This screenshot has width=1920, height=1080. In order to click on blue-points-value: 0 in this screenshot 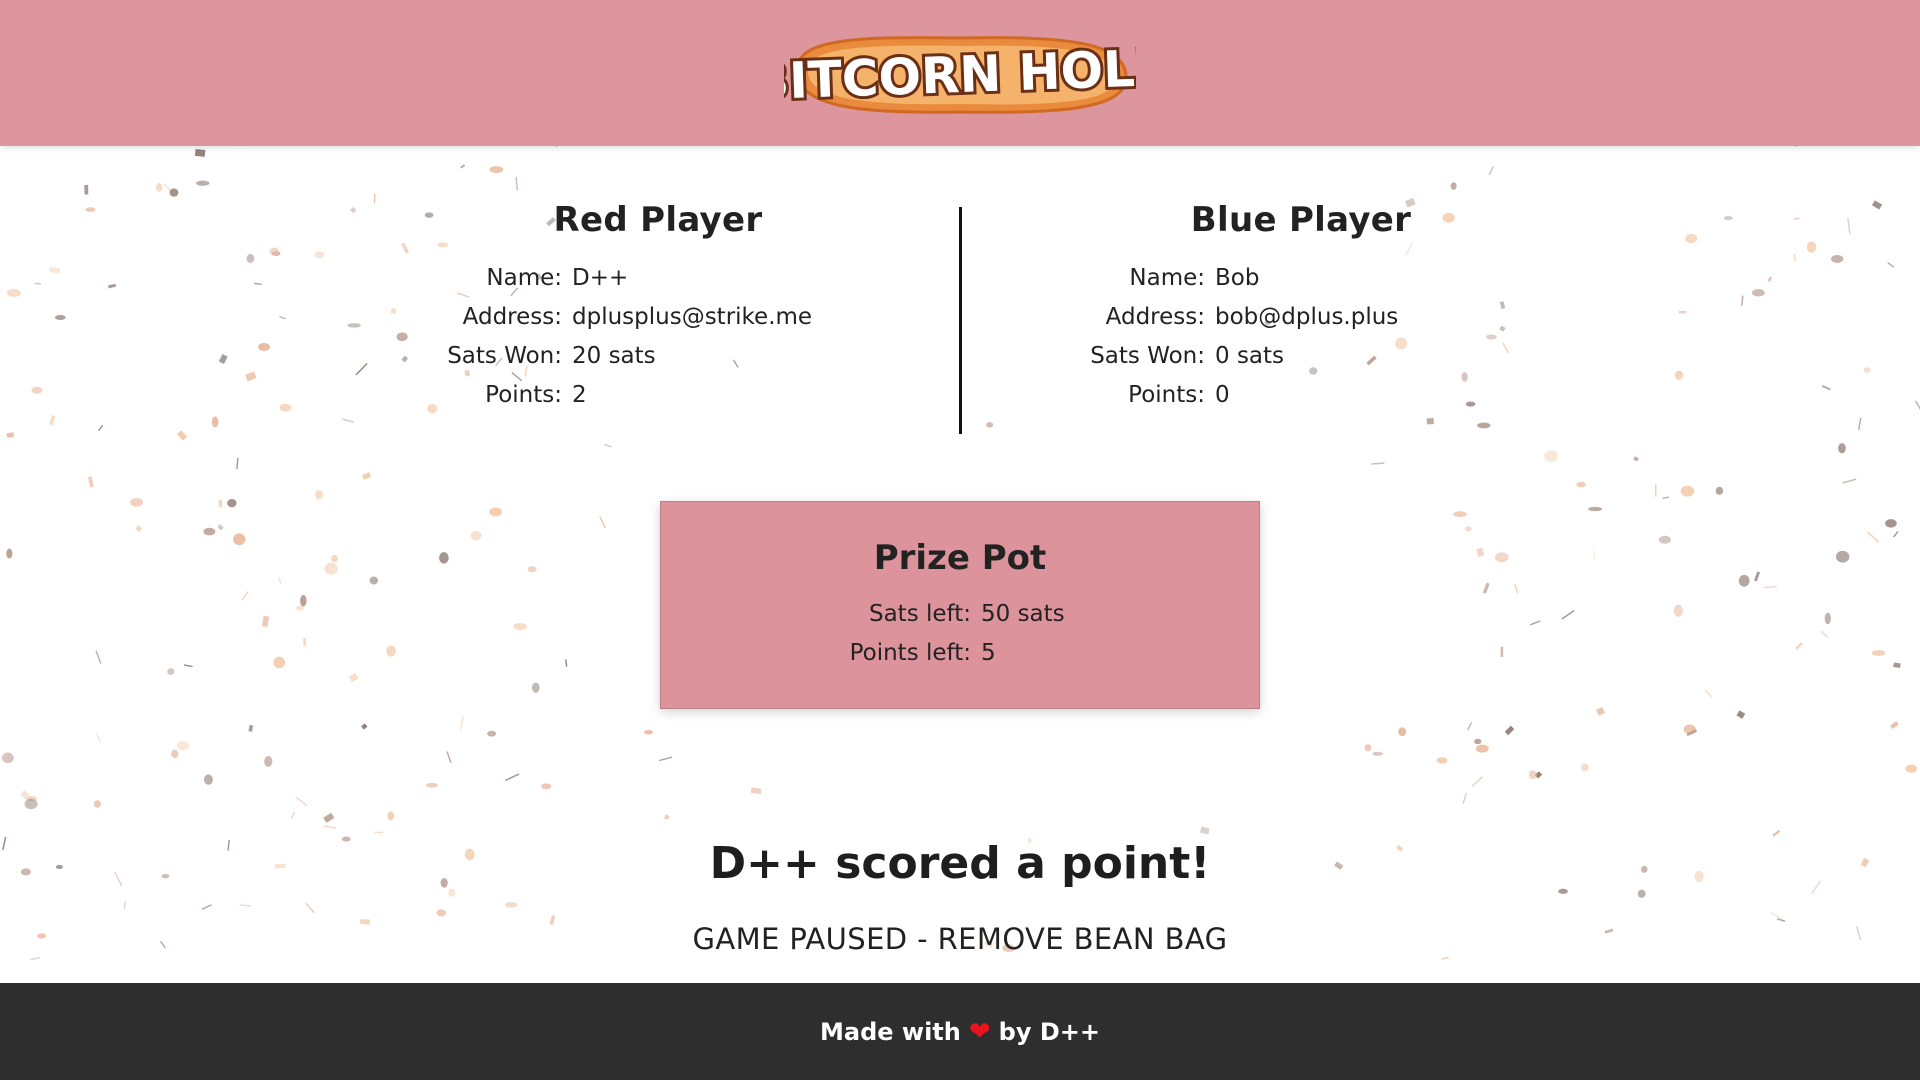, I will do `click(1222, 395)`.